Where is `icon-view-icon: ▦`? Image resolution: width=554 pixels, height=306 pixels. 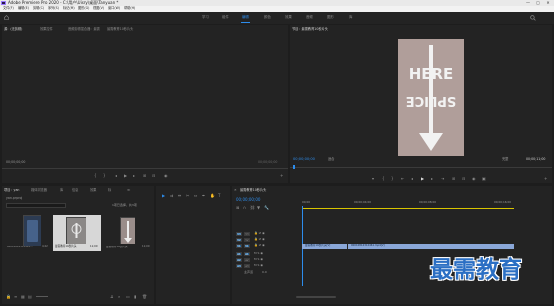 icon-view-icon: ▦ is located at coordinates (23, 296).